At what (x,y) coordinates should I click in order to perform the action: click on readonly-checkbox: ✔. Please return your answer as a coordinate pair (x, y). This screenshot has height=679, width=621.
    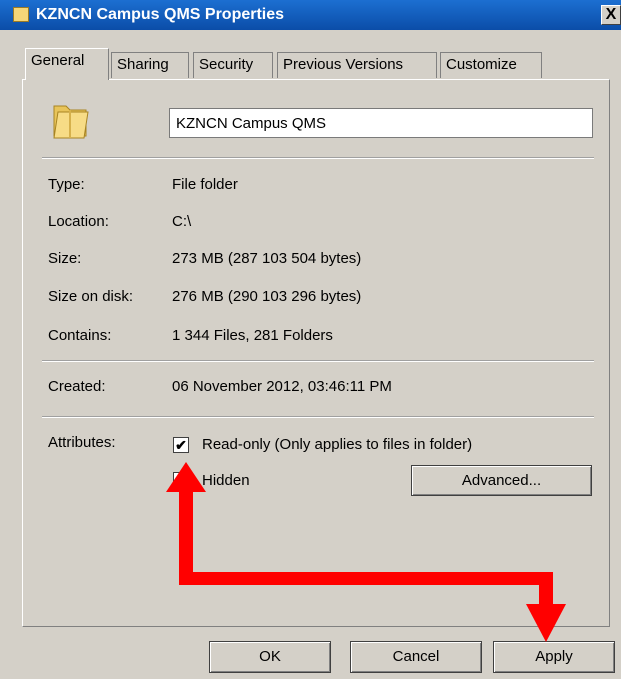
    Looking at the image, I should click on (181, 445).